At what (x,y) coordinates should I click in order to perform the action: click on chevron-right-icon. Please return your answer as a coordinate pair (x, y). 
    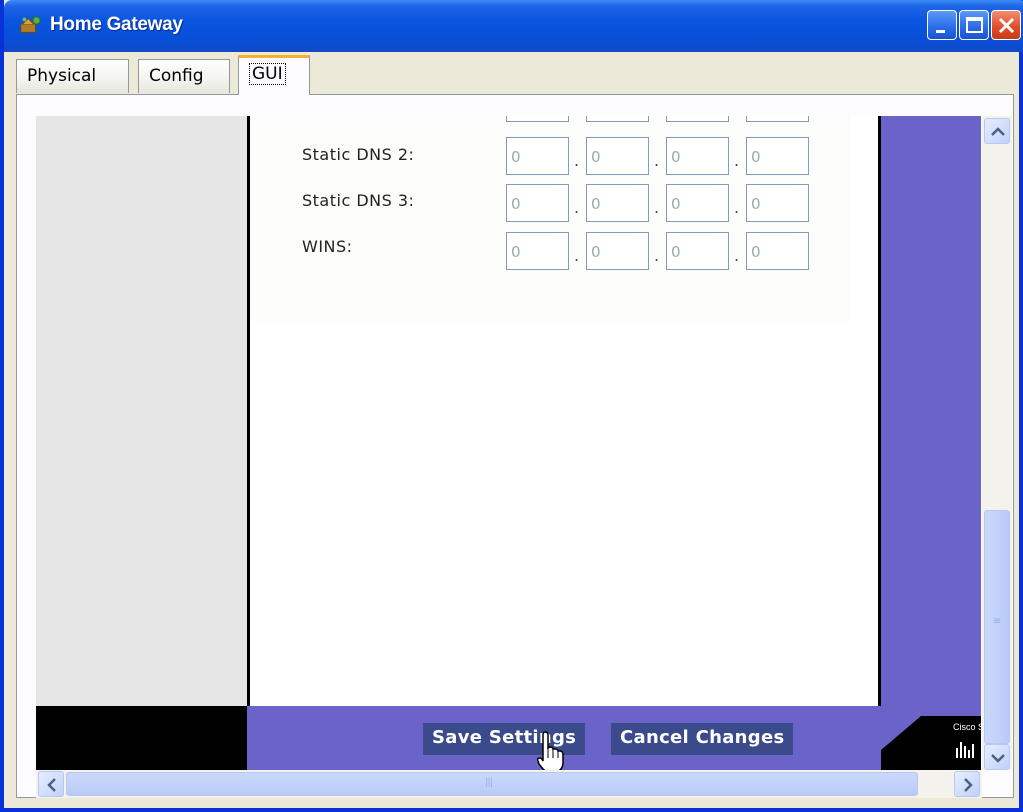
    Looking at the image, I should click on (968, 785).